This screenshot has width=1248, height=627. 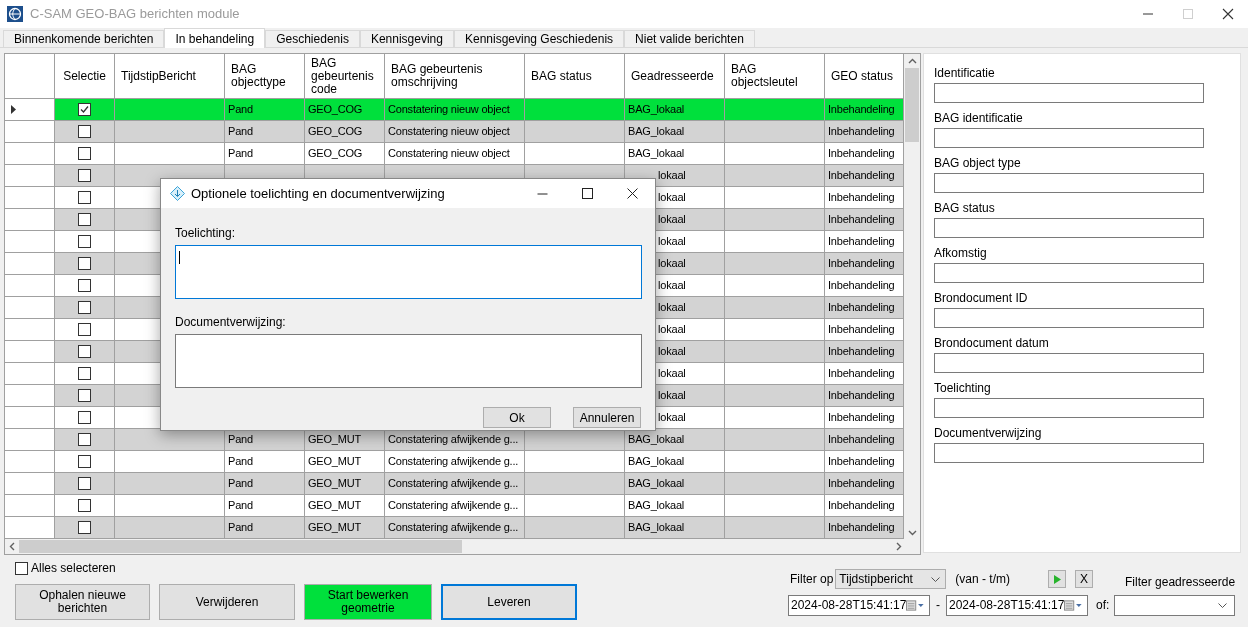 I want to click on field-label: Brondocument datum, so click(x=992, y=343).